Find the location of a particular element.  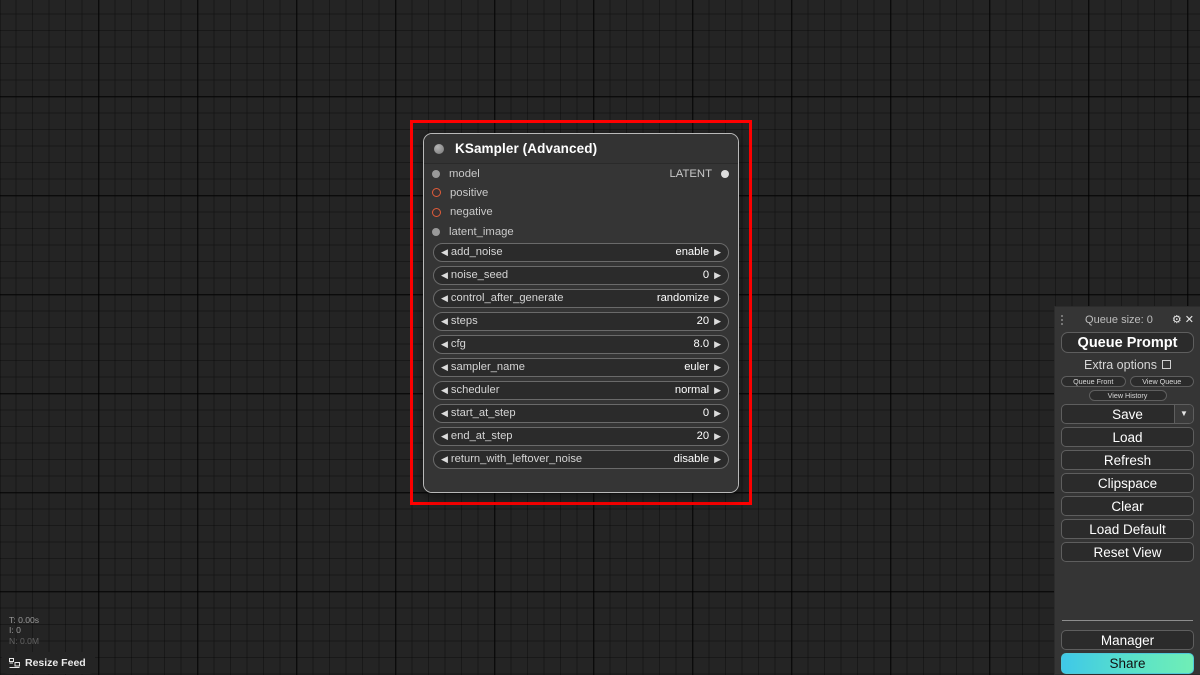

widget-value: euler is located at coordinates (697, 367).